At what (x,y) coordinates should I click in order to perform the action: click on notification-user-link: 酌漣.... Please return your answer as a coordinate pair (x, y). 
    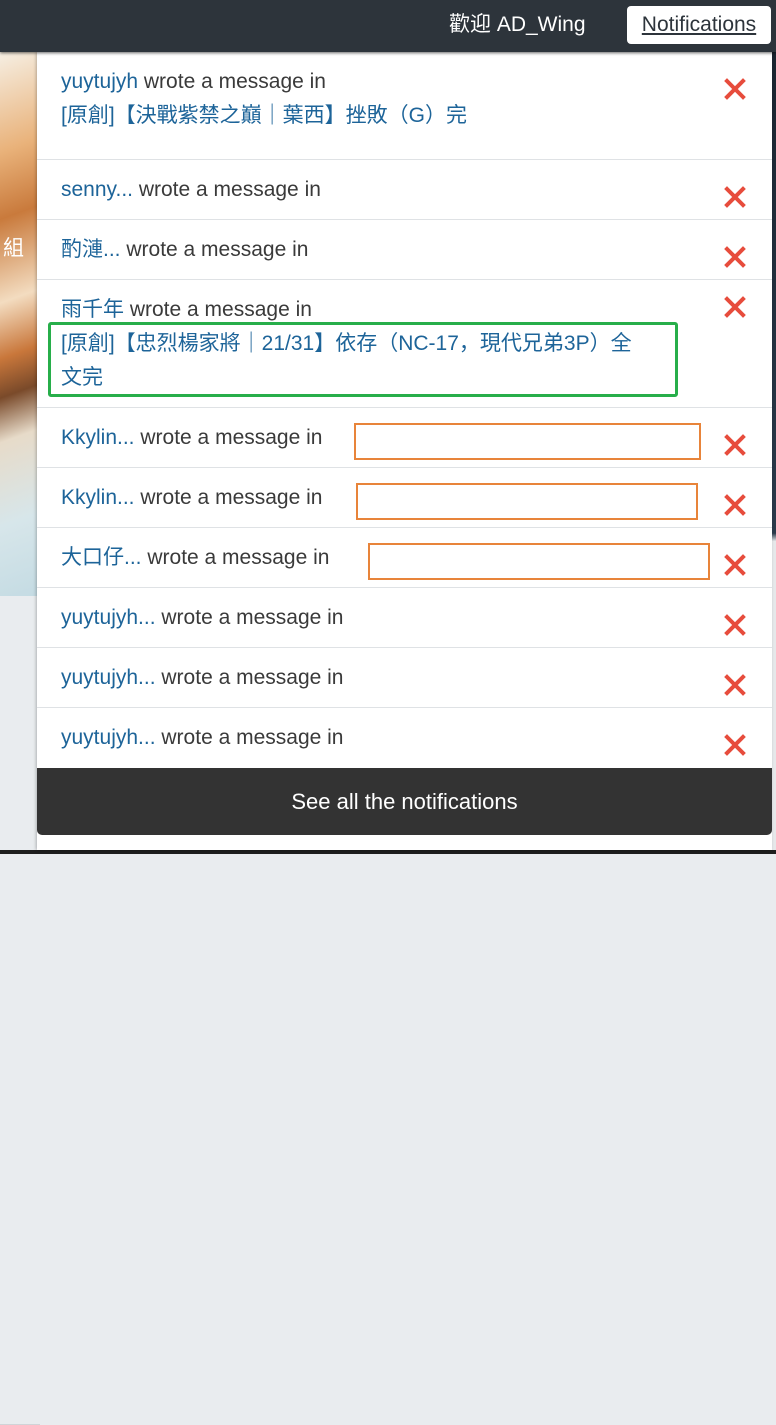
    Looking at the image, I should click on (91, 249).